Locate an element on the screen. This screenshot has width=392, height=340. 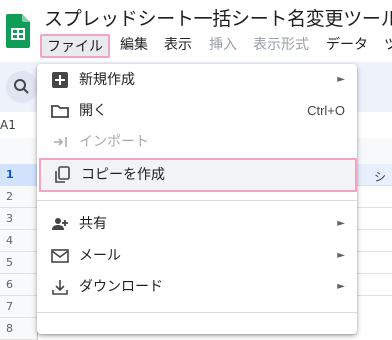
file-menu-download: ダウンロード ► is located at coordinates (197, 287).